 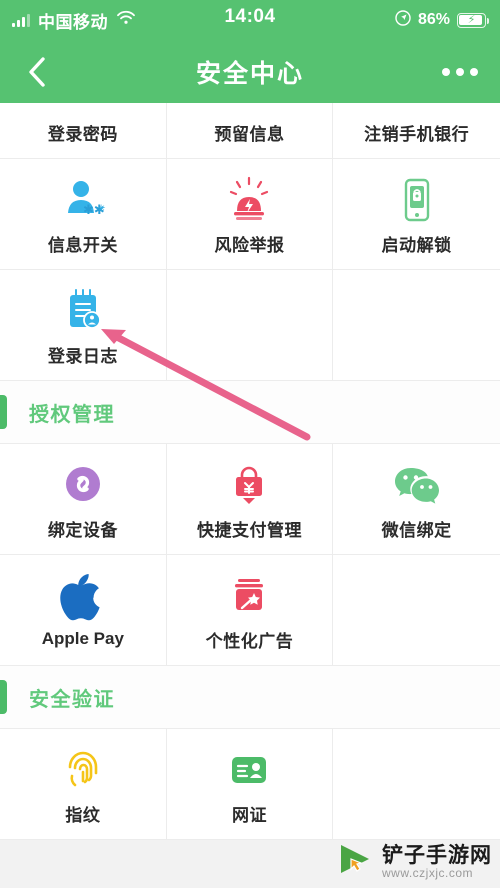 What do you see at coordinates (403, 20) in the screenshot?
I see `location-arrow-icon` at bounding box center [403, 20].